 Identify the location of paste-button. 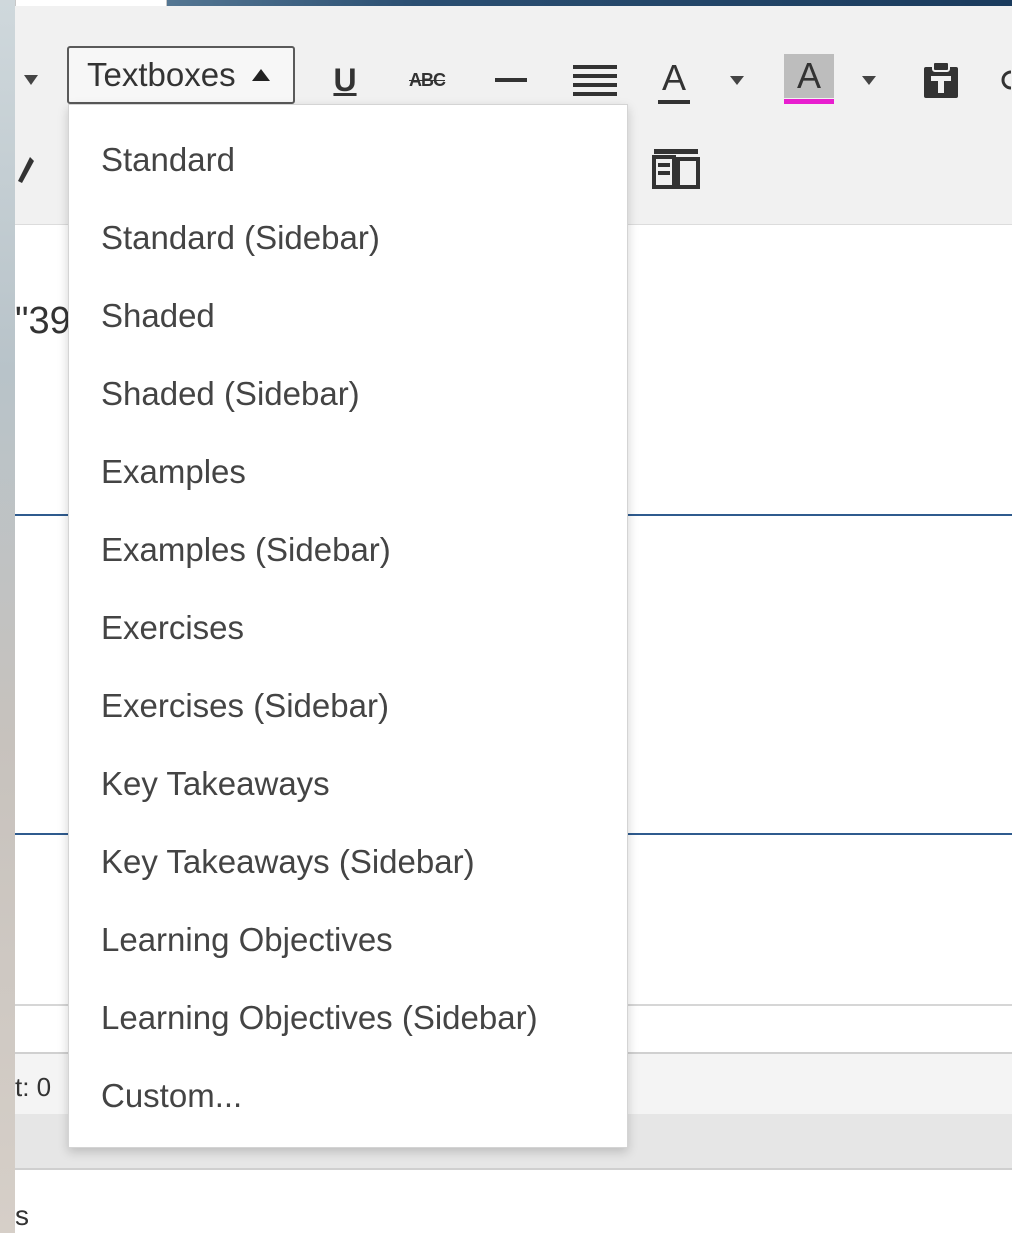
(941, 80).